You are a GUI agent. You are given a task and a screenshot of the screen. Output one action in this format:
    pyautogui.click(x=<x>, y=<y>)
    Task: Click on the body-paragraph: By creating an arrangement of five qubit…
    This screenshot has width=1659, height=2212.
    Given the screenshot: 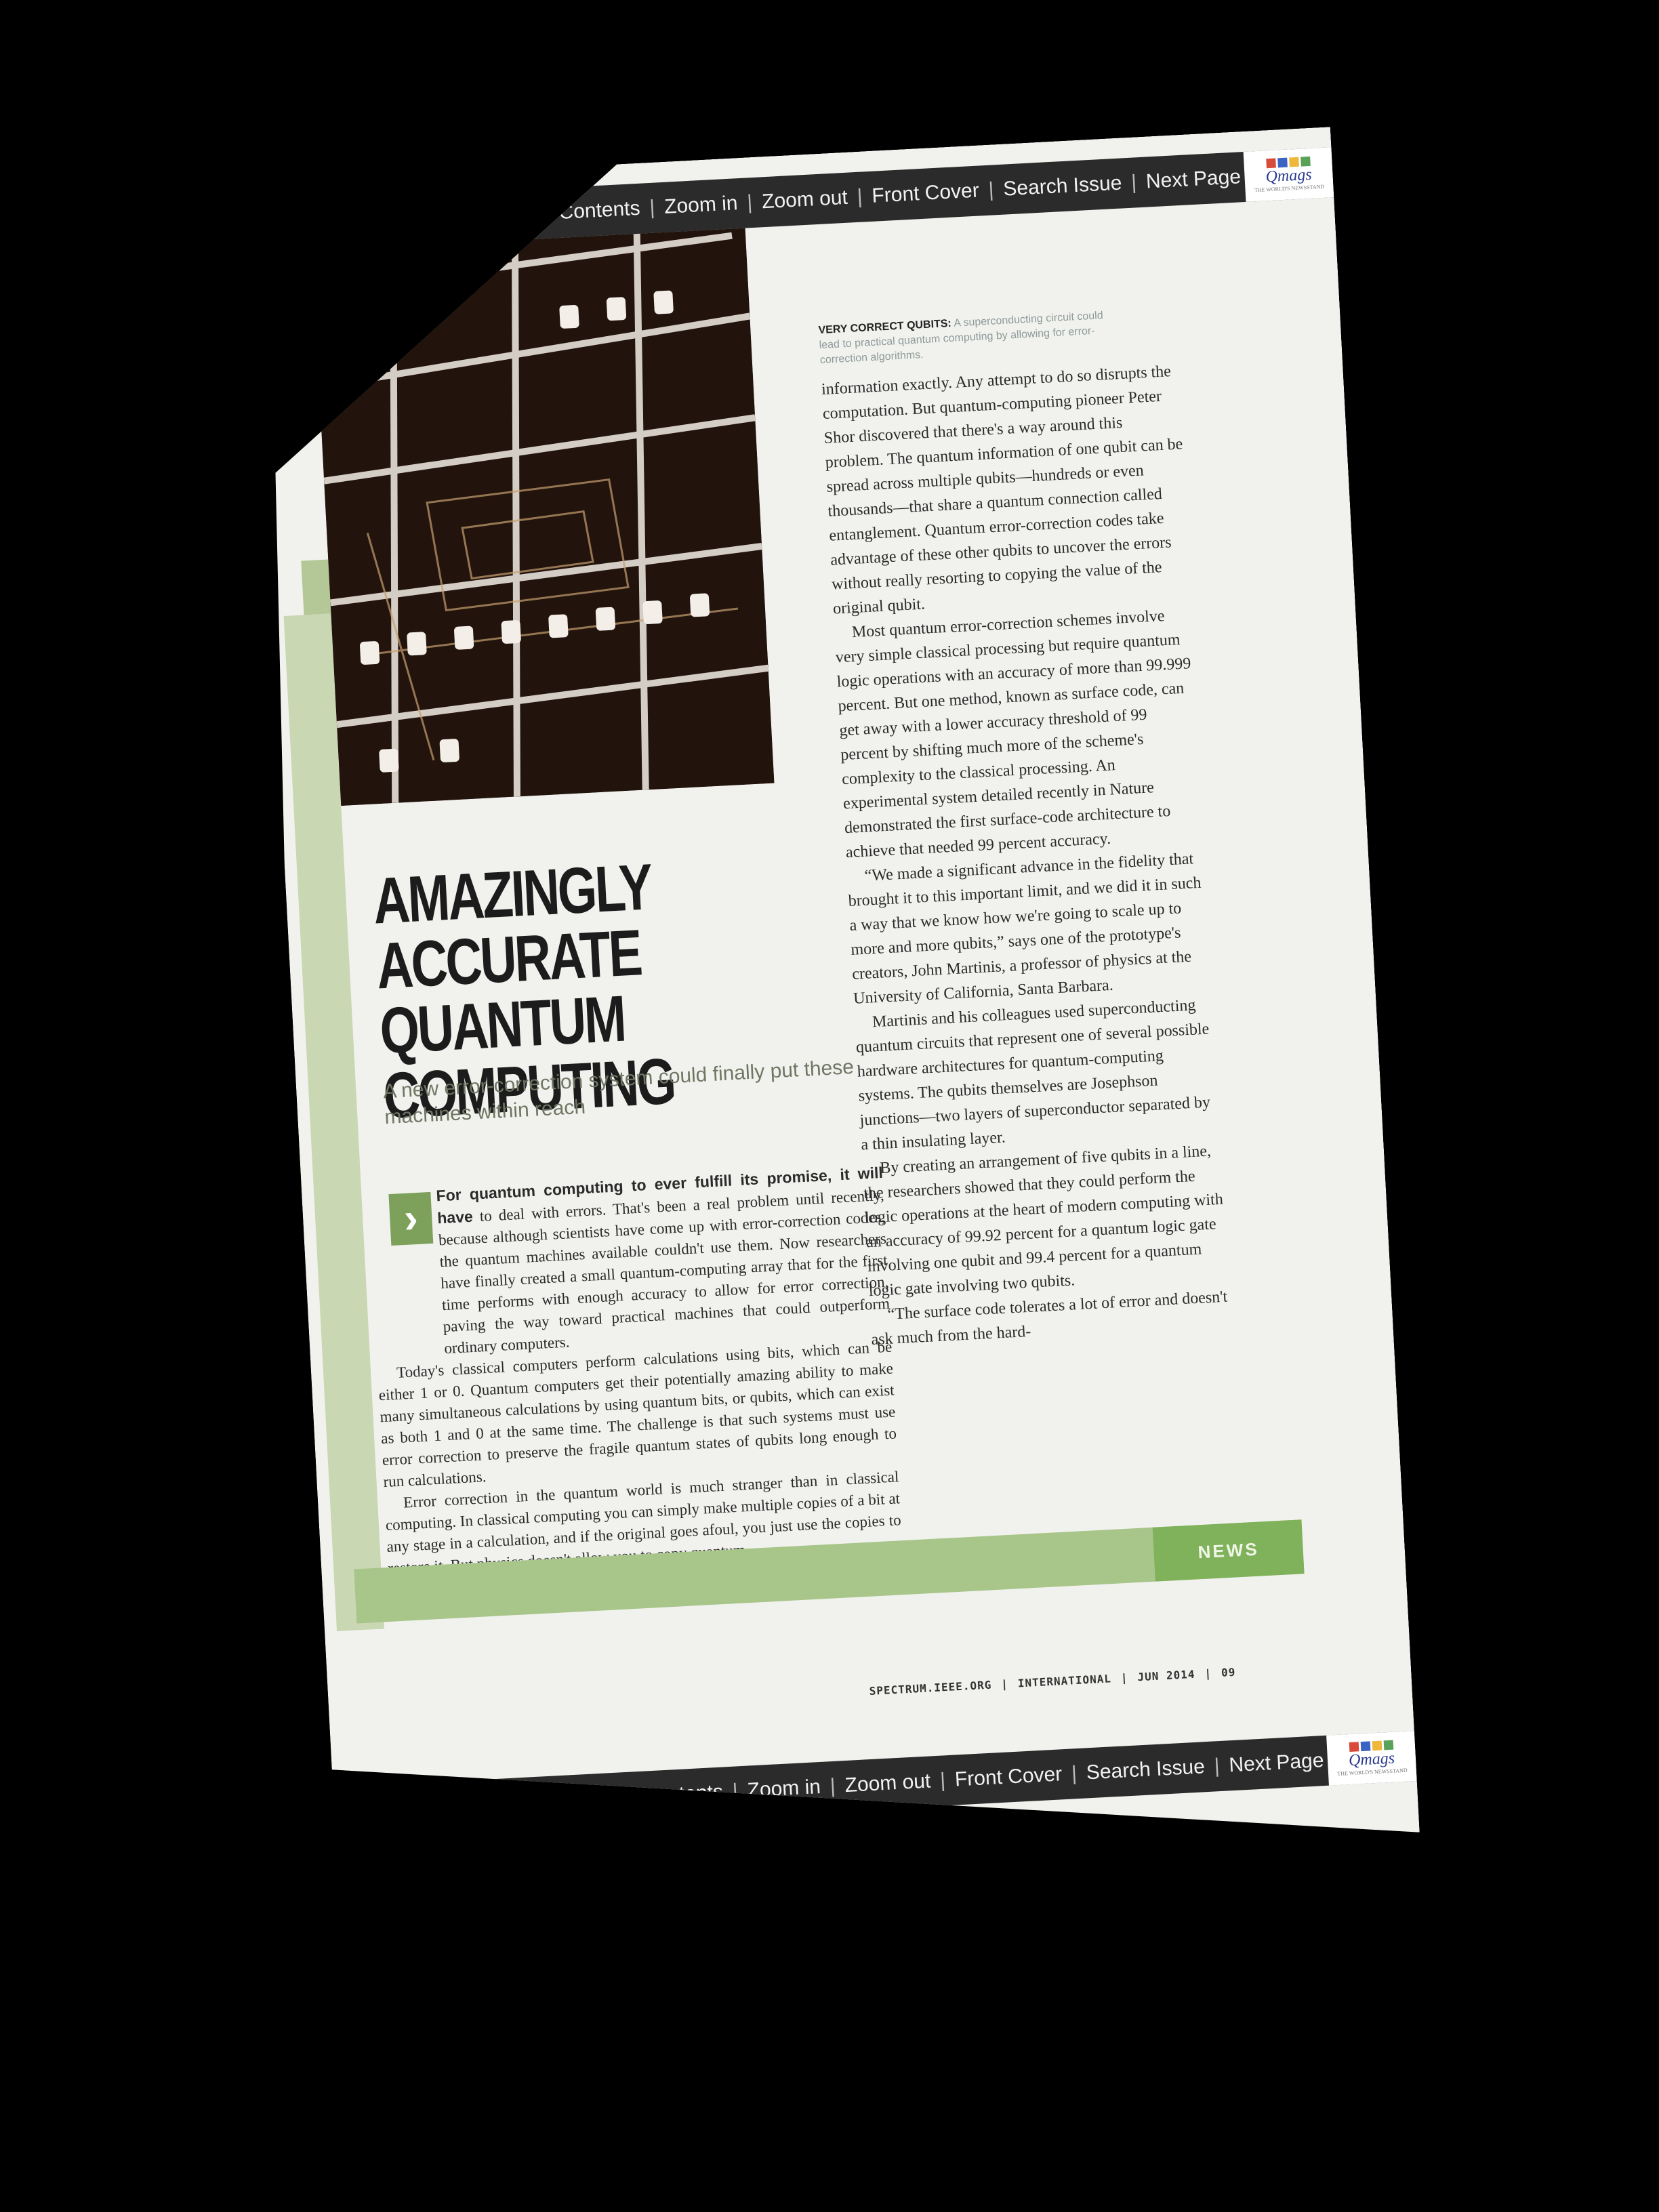 What is the action you would take?
    pyautogui.click(x=1043, y=1221)
    